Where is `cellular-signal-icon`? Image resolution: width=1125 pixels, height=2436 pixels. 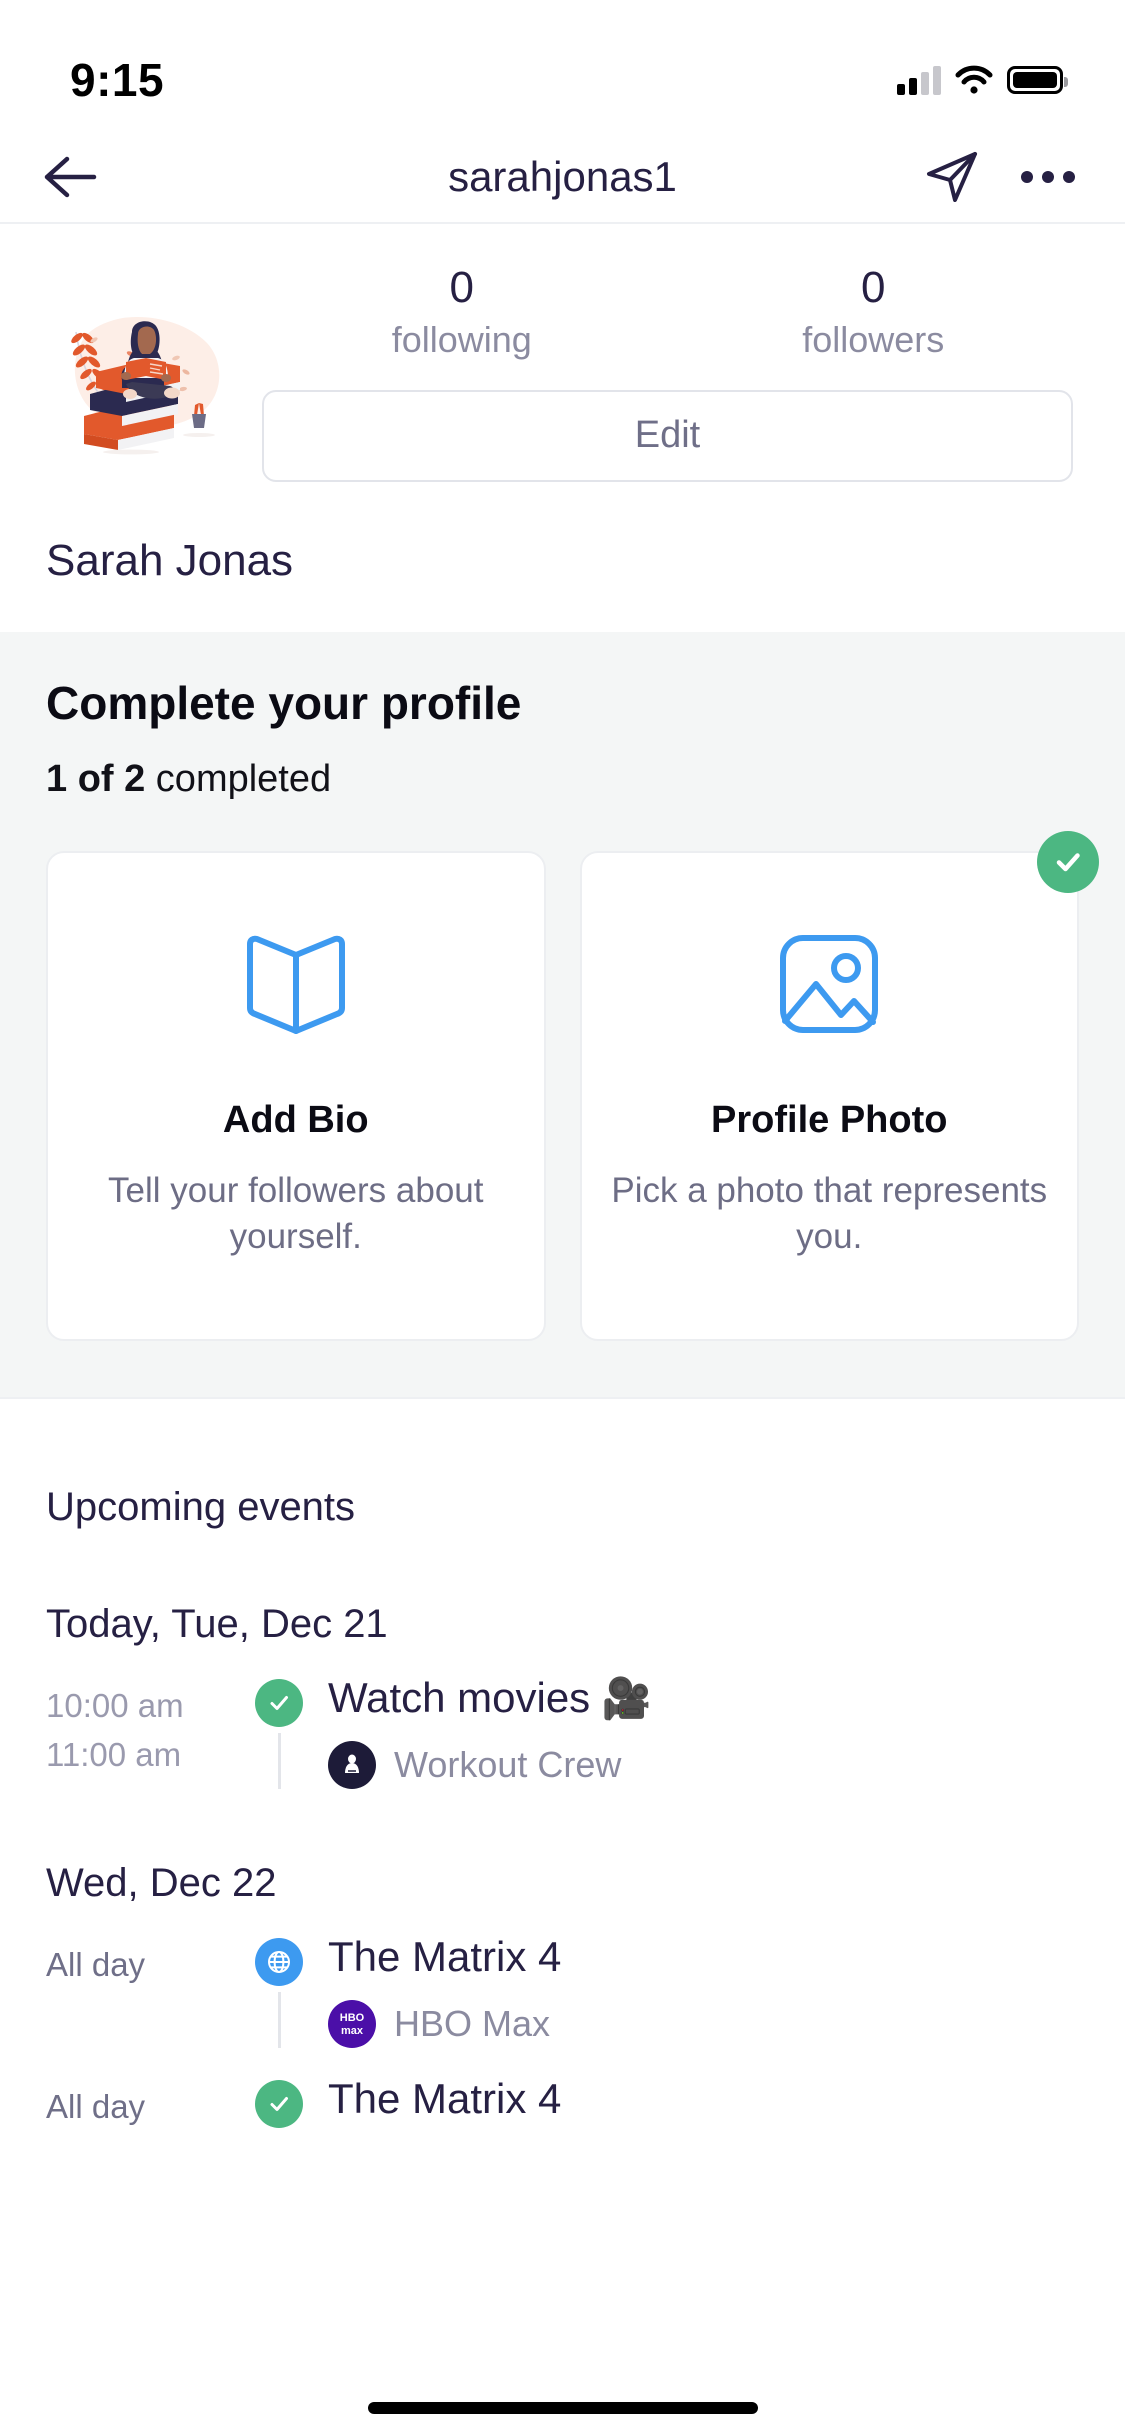
cellular-signal-icon is located at coordinates (919, 80).